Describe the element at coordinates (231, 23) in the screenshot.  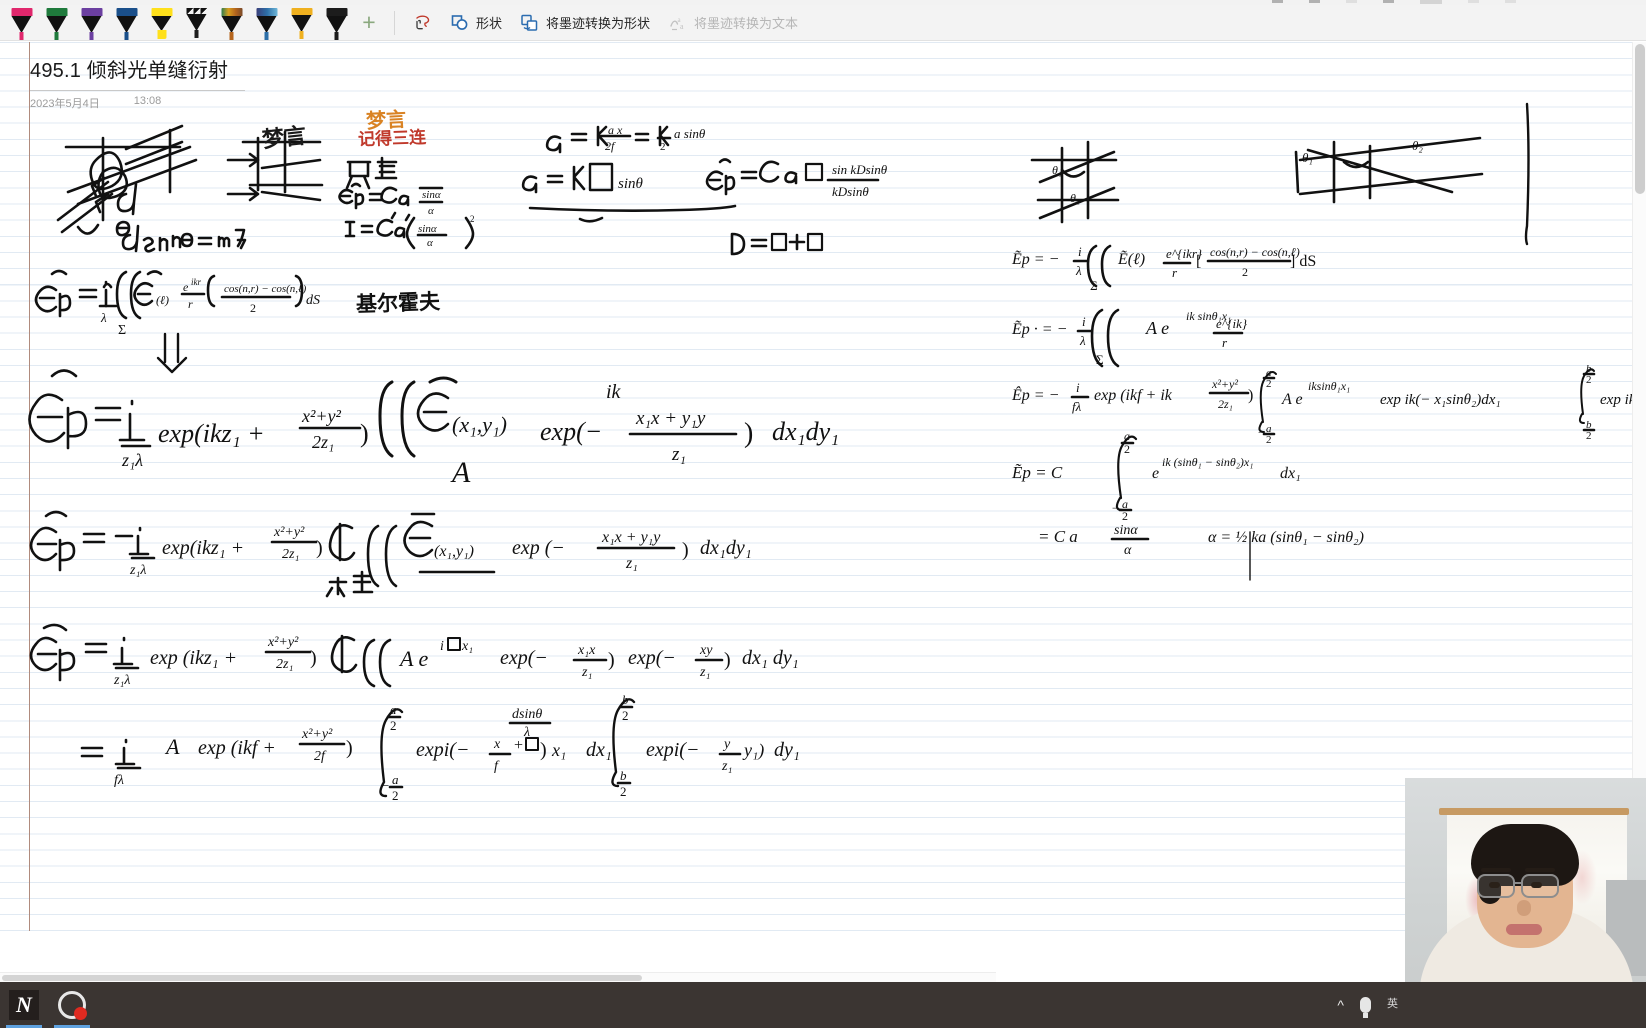
I see `pen-tool-rainbow` at that location.